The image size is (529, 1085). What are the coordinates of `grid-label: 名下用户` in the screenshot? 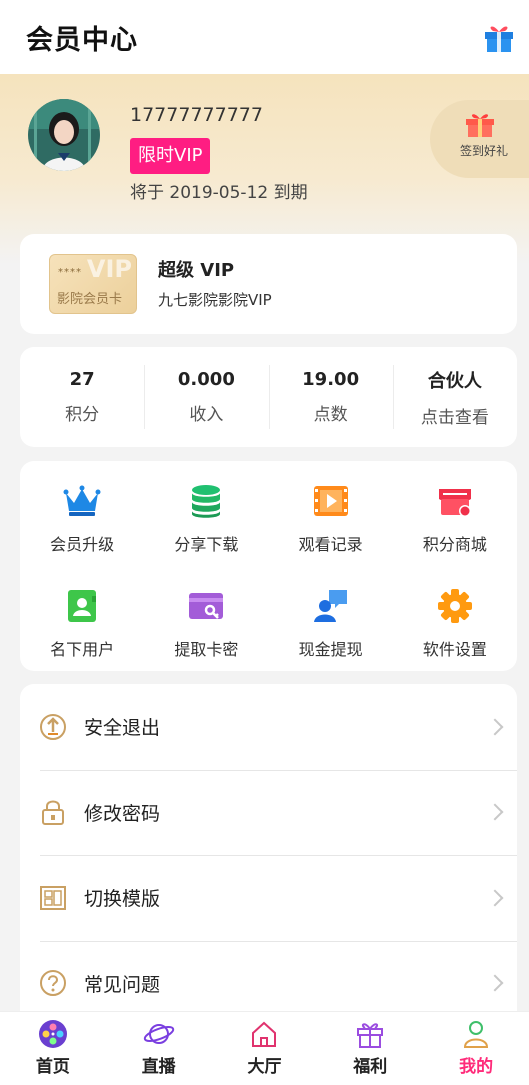 It's located at (82, 649).